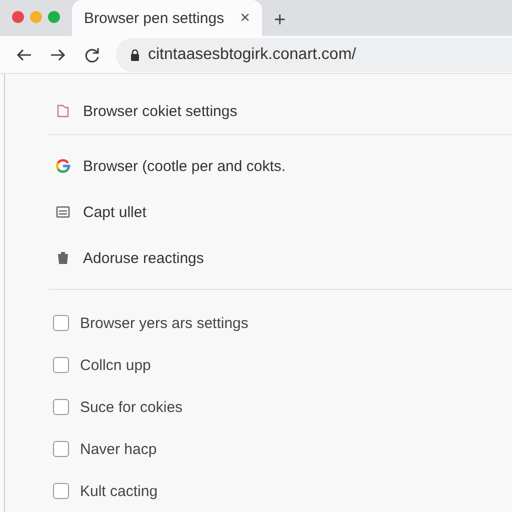 Image resolution: width=512 pixels, height=512 pixels. Describe the element at coordinates (18, 17) in the screenshot. I see `close-window-button` at that location.